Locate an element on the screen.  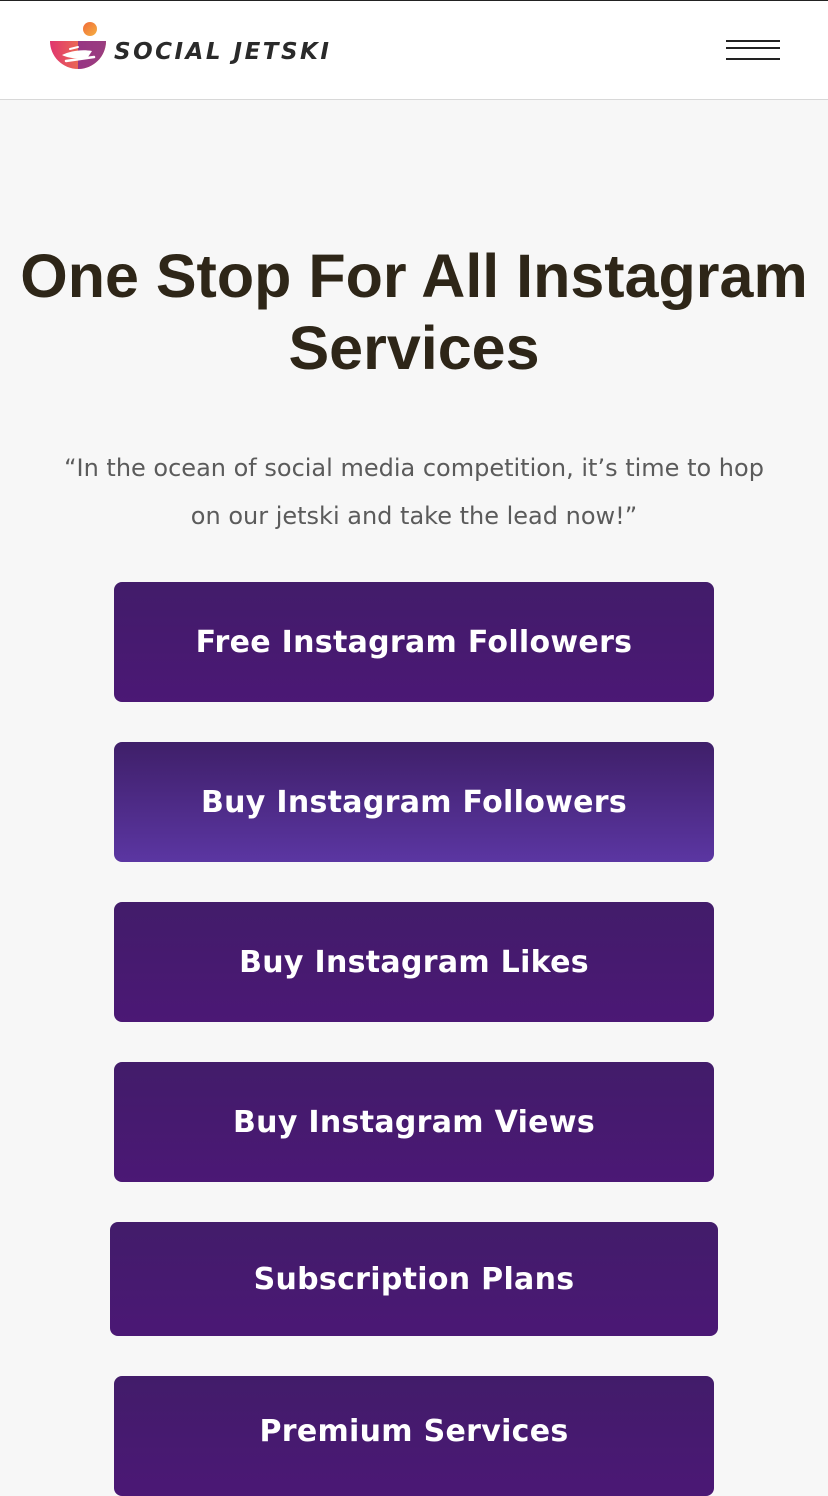
premium-services-button: Premium Services is located at coordinates (414, 1436).